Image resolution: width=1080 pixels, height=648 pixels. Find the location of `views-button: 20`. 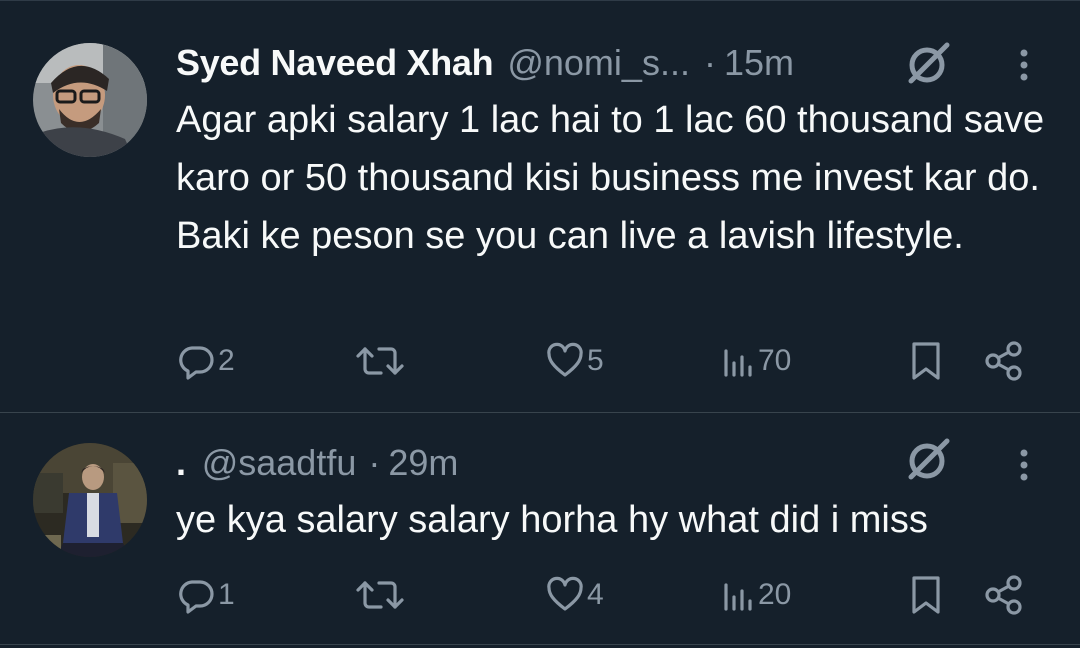

views-button: 20 is located at coordinates (755, 595).